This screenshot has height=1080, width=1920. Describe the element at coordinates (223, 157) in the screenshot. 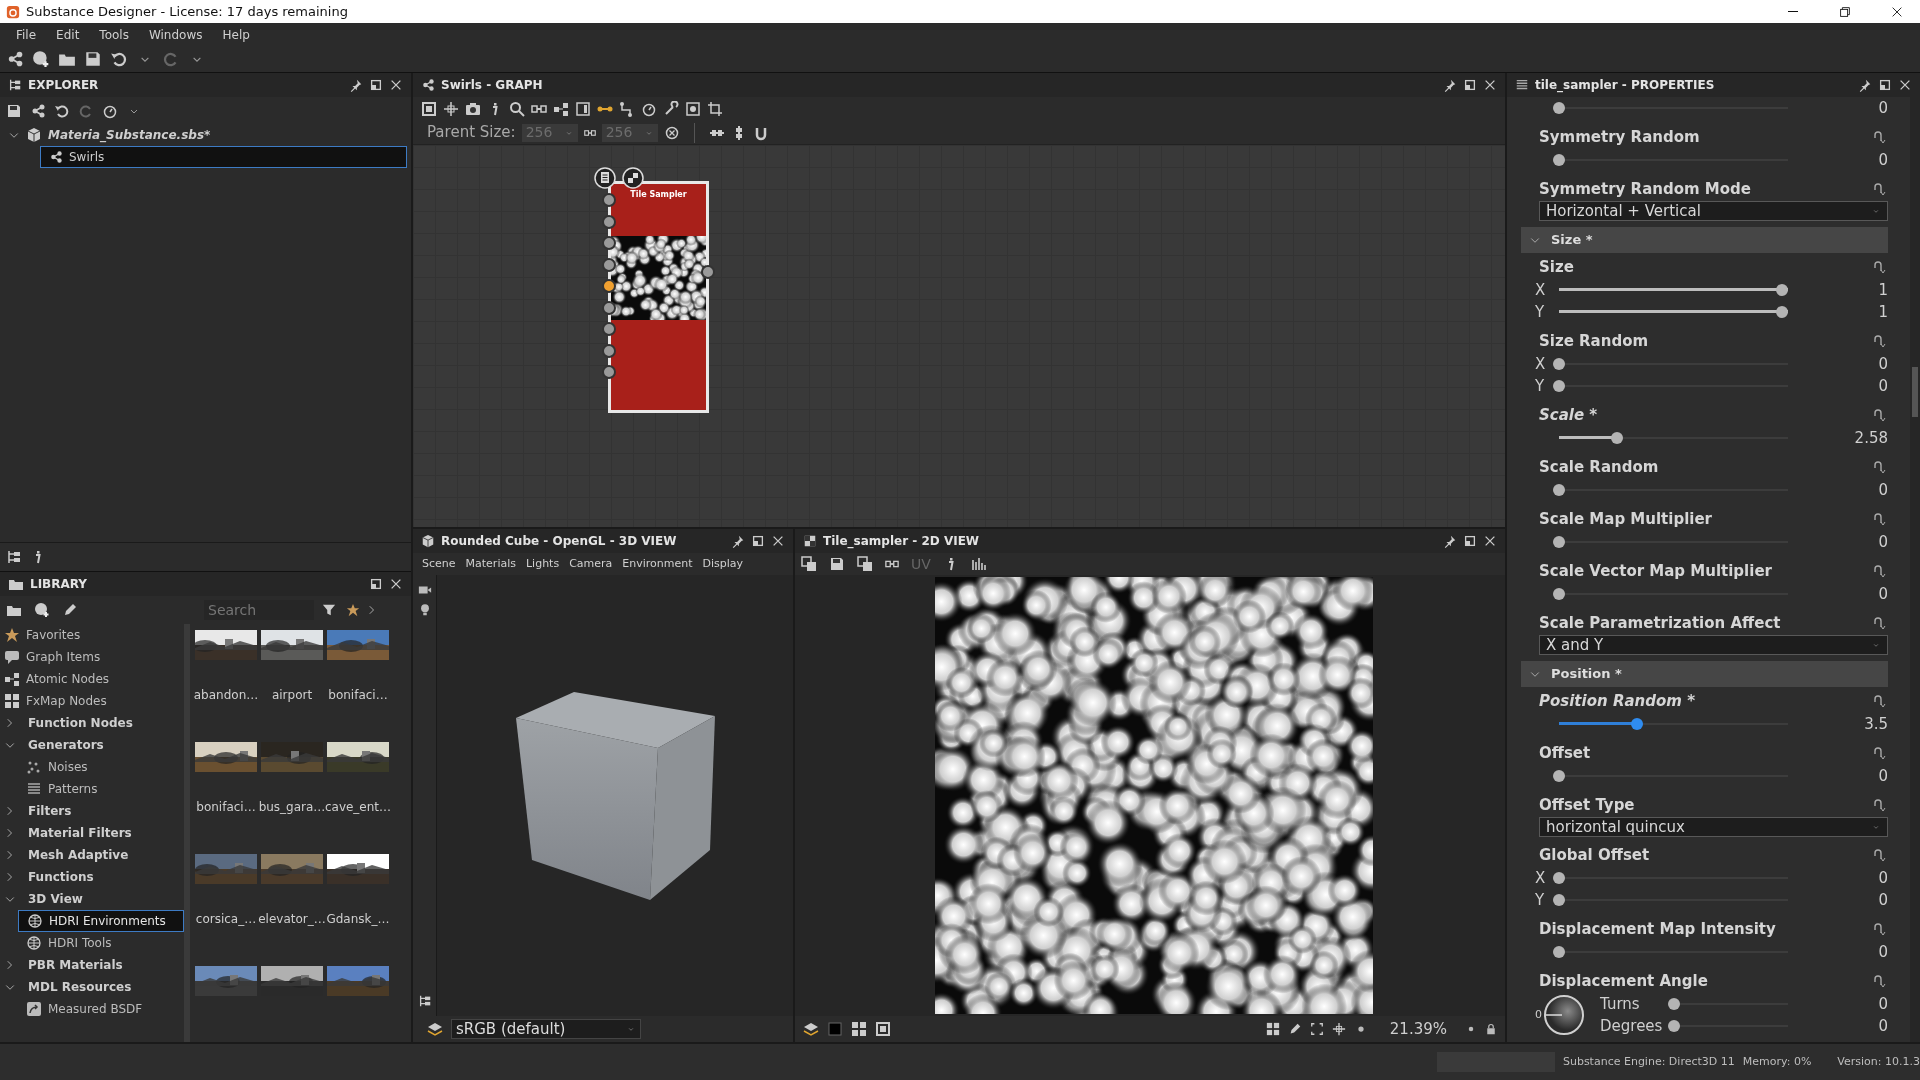

I see `tree-item: Swirls` at that location.